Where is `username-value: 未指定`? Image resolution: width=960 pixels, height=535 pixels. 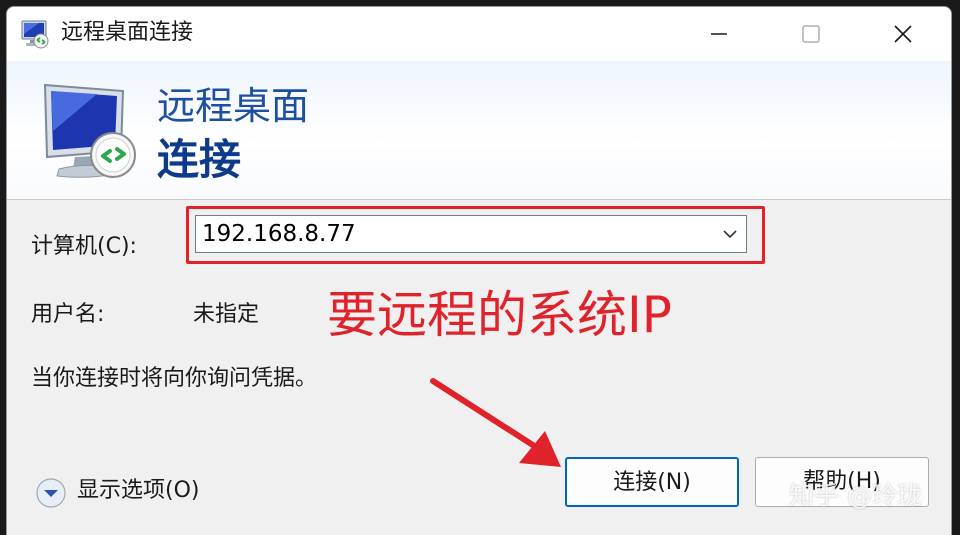 username-value: 未指定 is located at coordinates (226, 314).